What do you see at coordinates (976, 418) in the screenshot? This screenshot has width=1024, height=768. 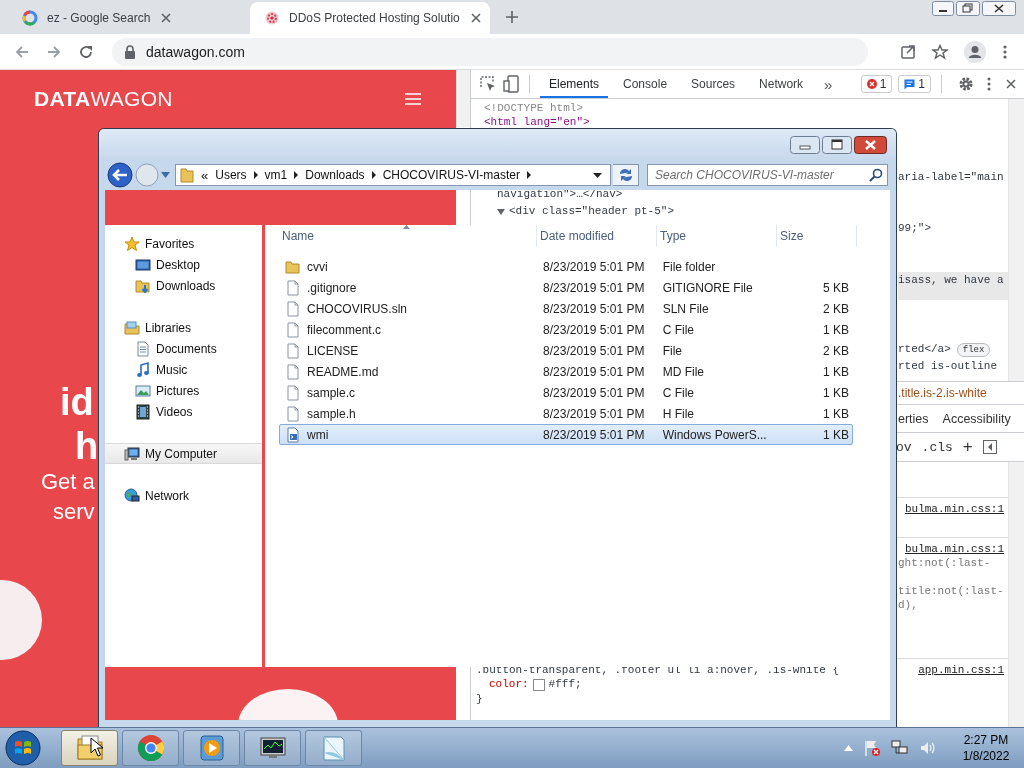 I see `pane-tab: Accessibility` at bounding box center [976, 418].